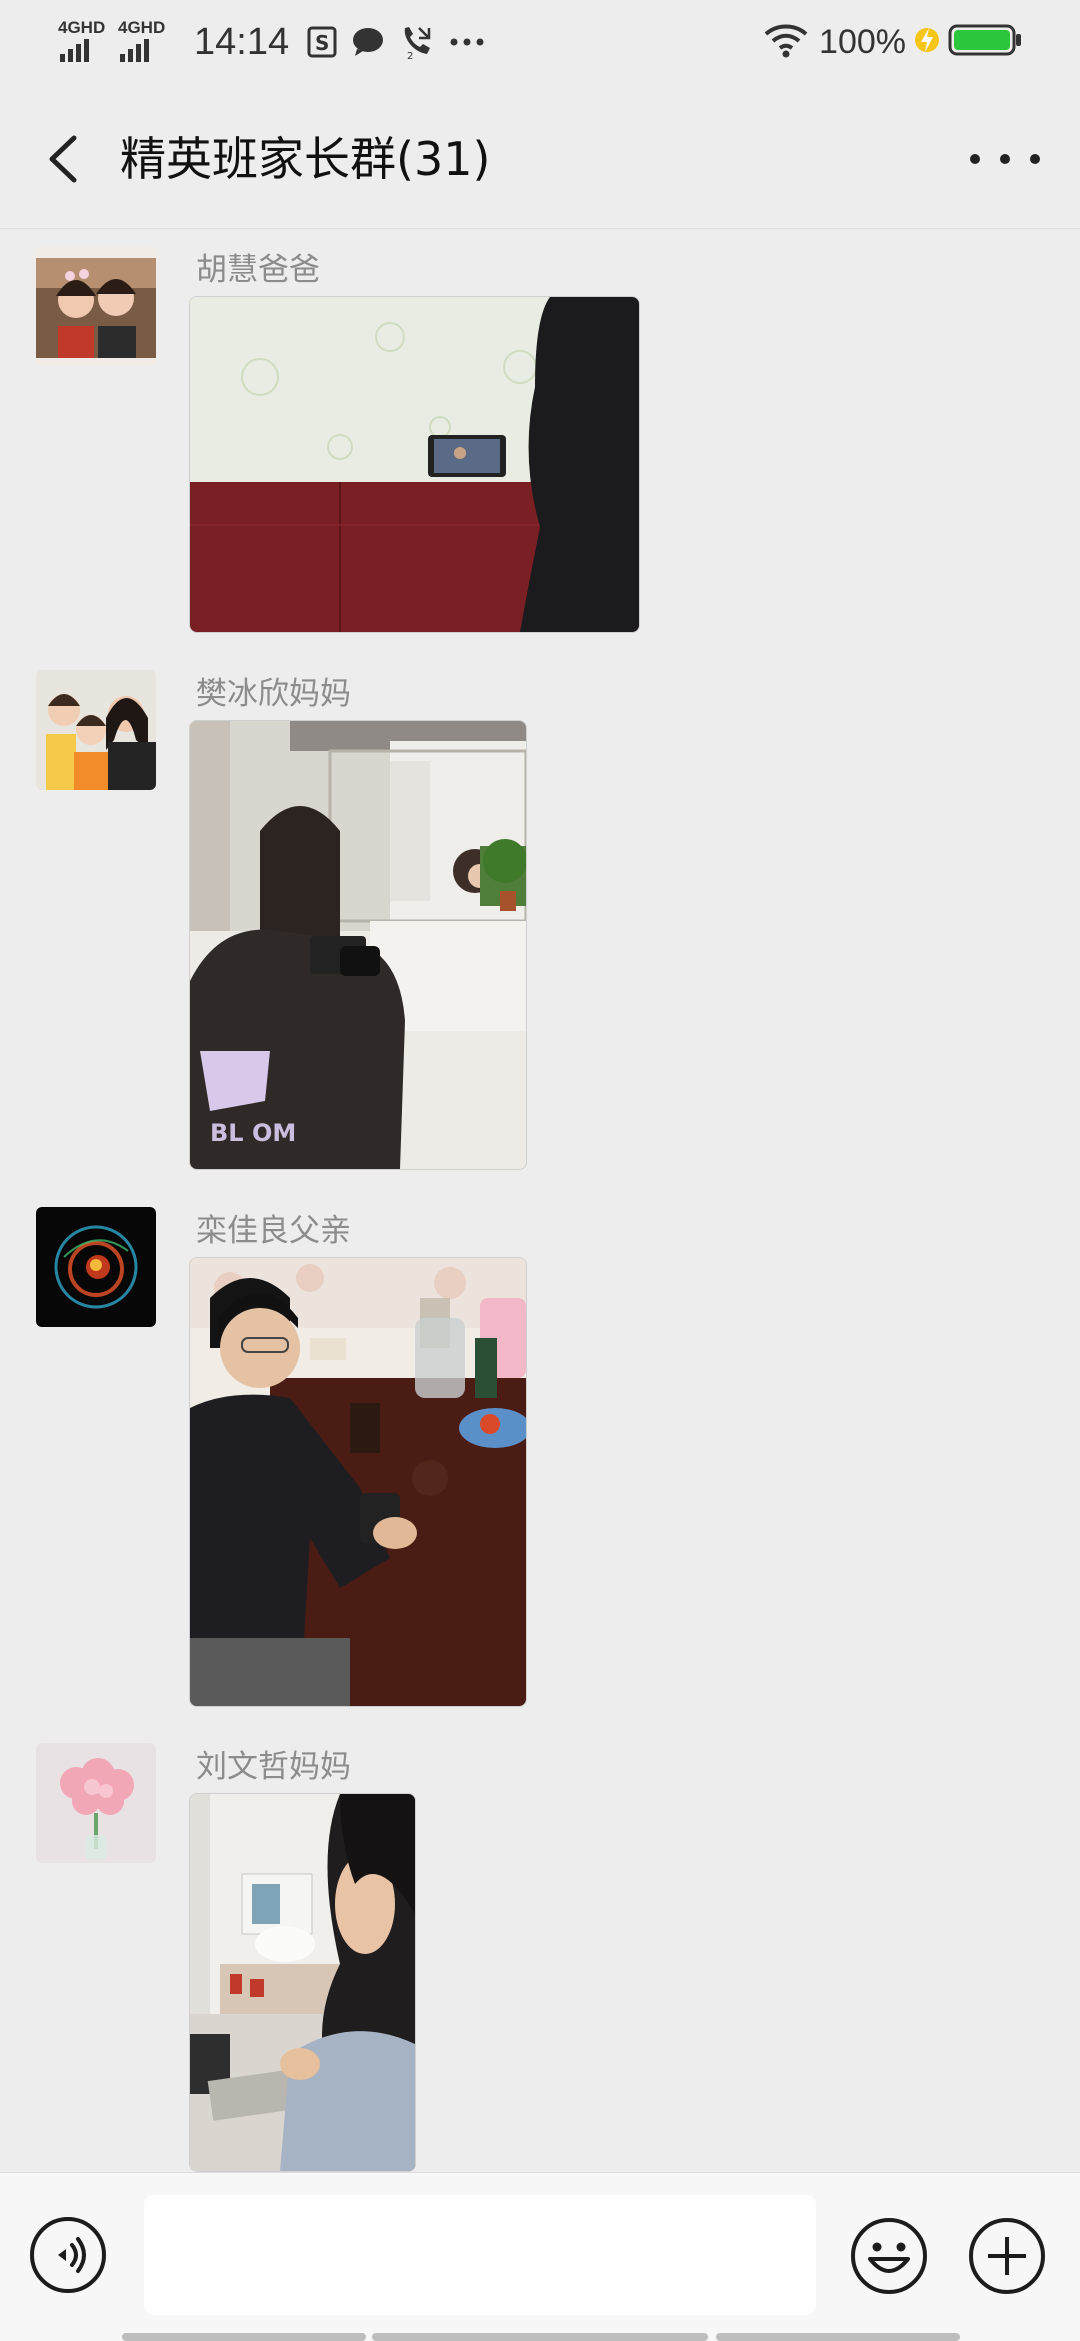 The width and height of the screenshot is (1080, 2341). I want to click on plus-button, so click(1007, 2256).